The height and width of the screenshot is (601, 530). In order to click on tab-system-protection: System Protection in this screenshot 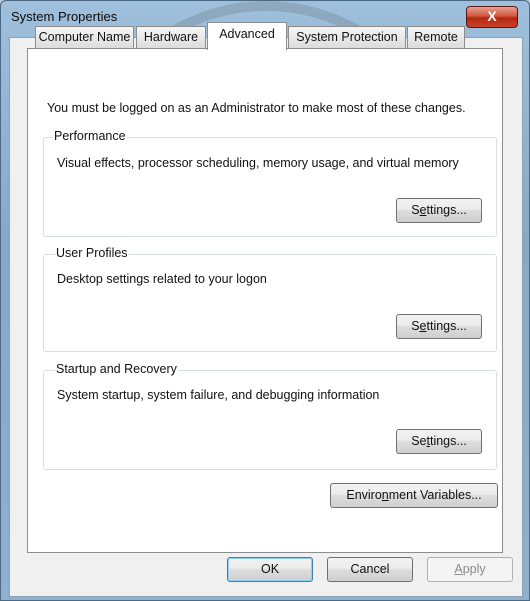, I will do `click(347, 37)`.